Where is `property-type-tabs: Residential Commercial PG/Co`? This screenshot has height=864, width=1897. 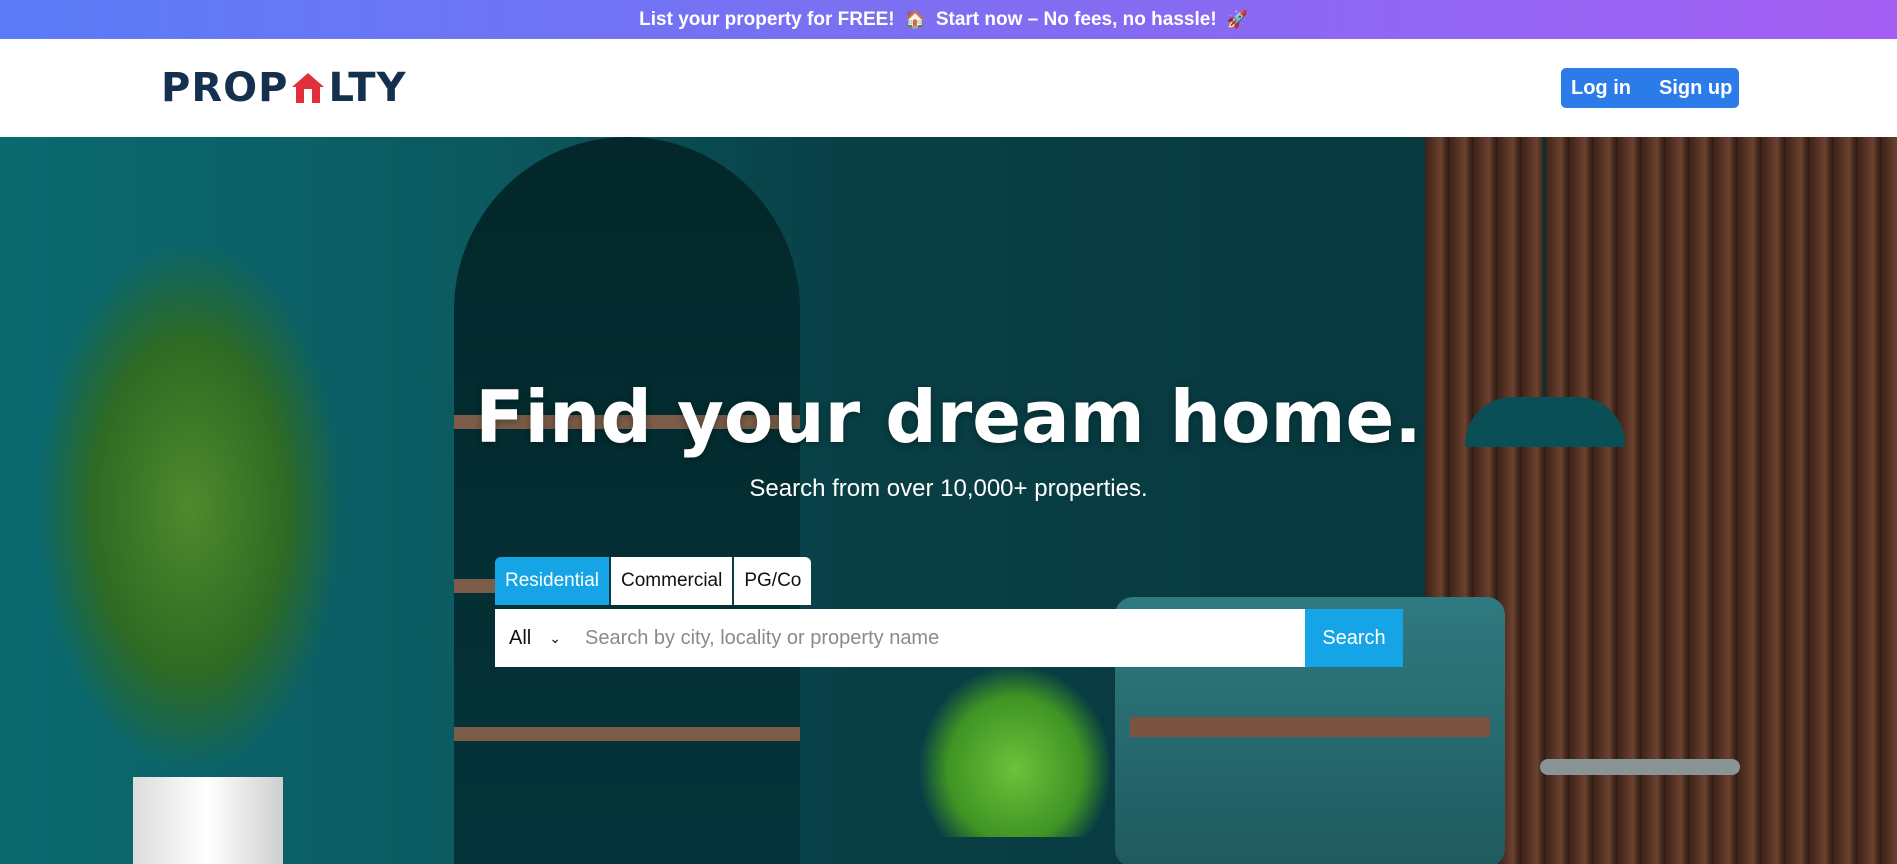
property-type-tabs: Residential Commercial PG/Co is located at coordinates (653, 581).